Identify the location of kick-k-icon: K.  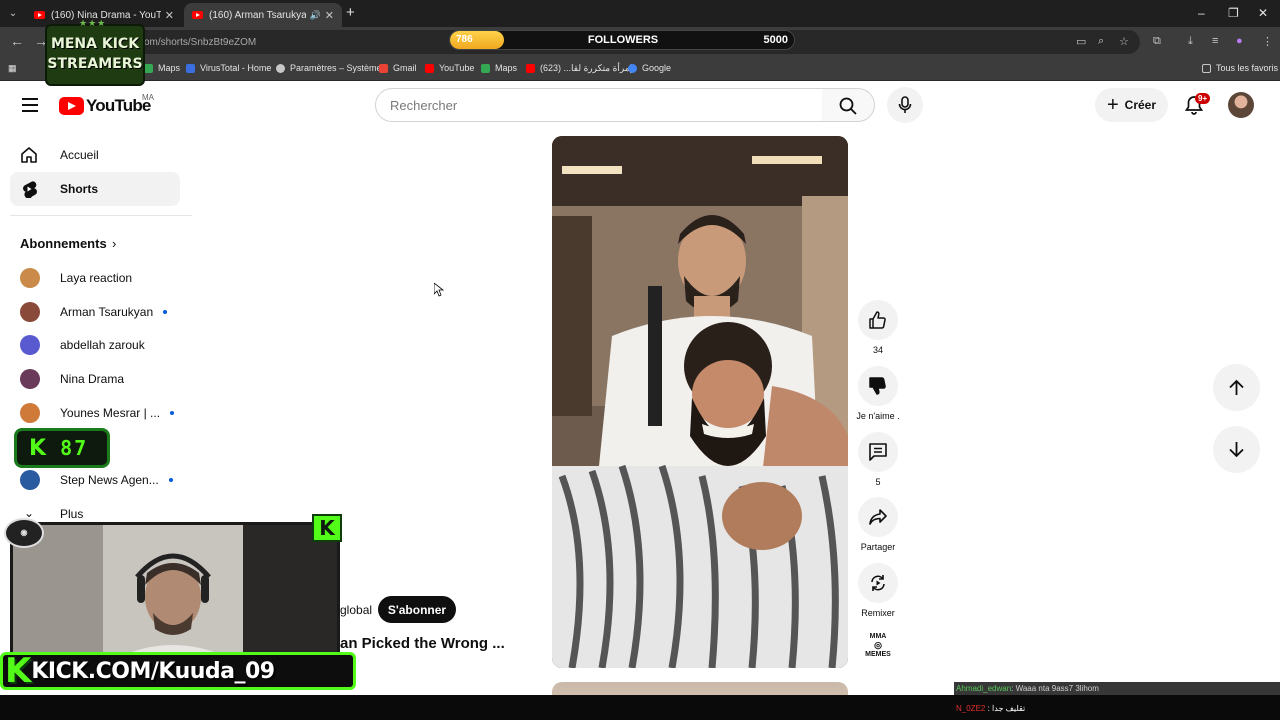
(18, 671).